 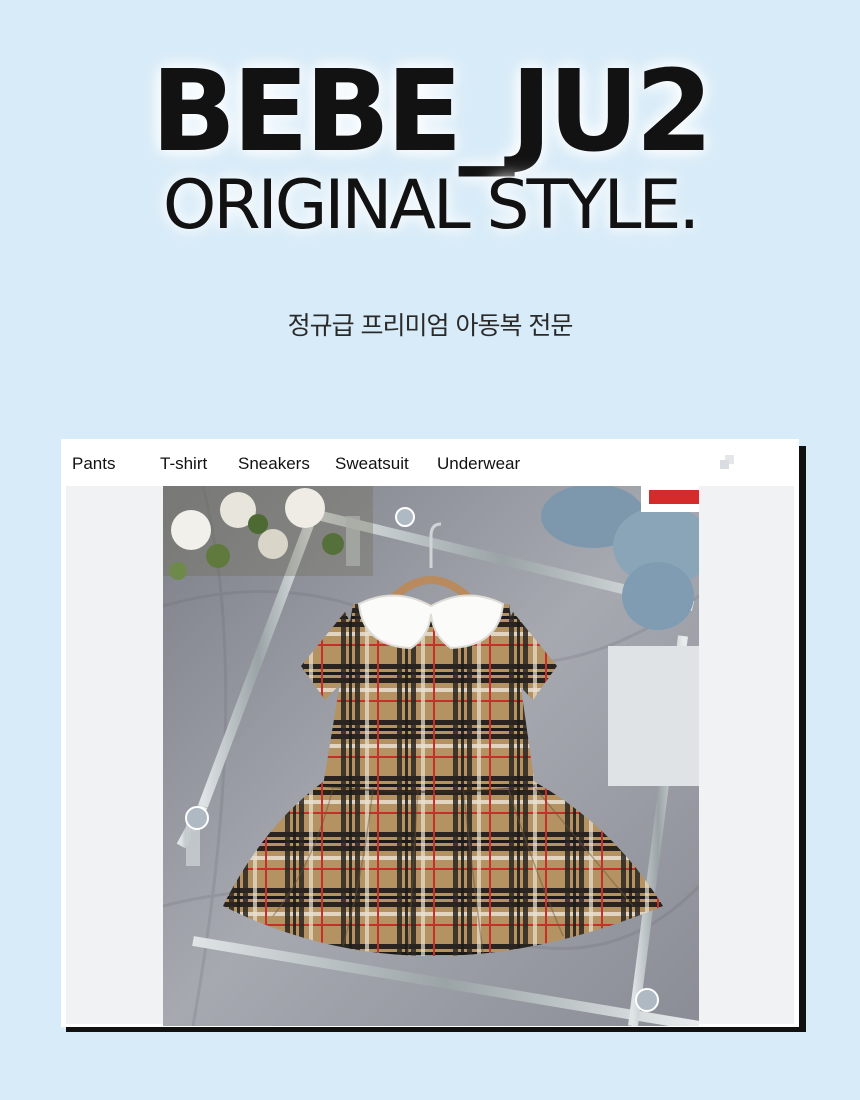 What do you see at coordinates (372, 464) in the screenshot?
I see `tab-sweatsuit: Sweatsuit` at bounding box center [372, 464].